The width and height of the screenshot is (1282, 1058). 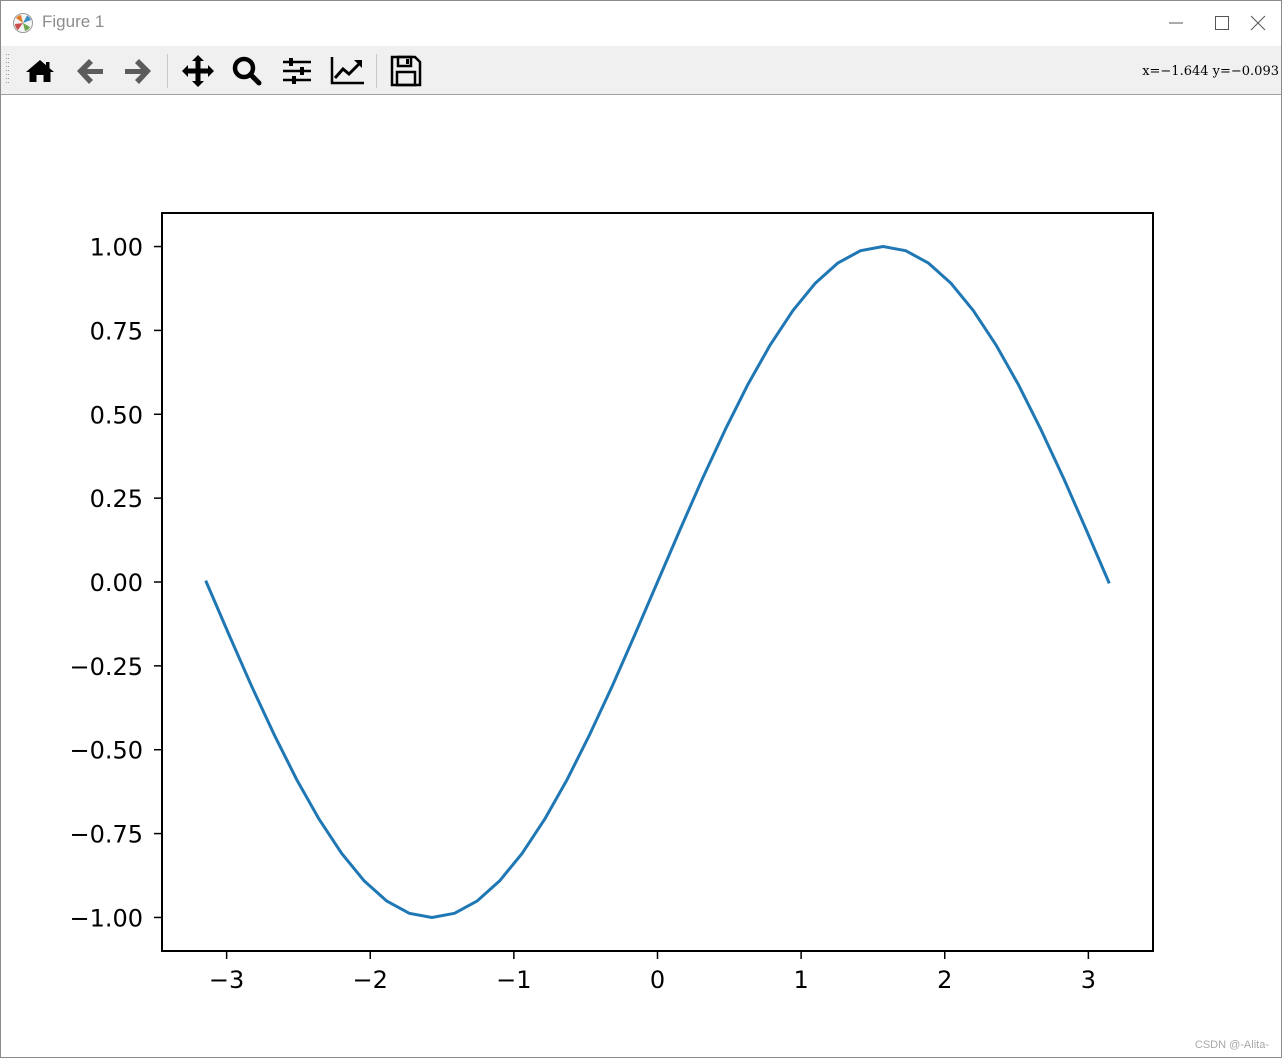 I want to click on y-tick-label: −0.50, so click(x=106, y=751).